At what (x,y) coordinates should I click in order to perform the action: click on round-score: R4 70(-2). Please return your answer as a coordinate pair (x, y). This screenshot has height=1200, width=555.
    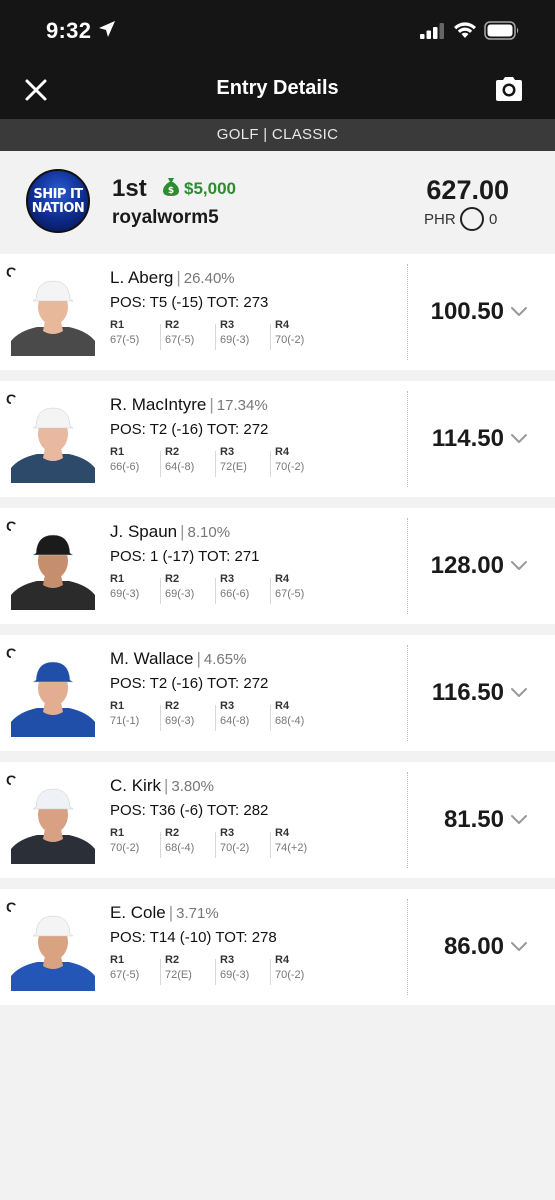
    Looking at the image, I should click on (300, 969).